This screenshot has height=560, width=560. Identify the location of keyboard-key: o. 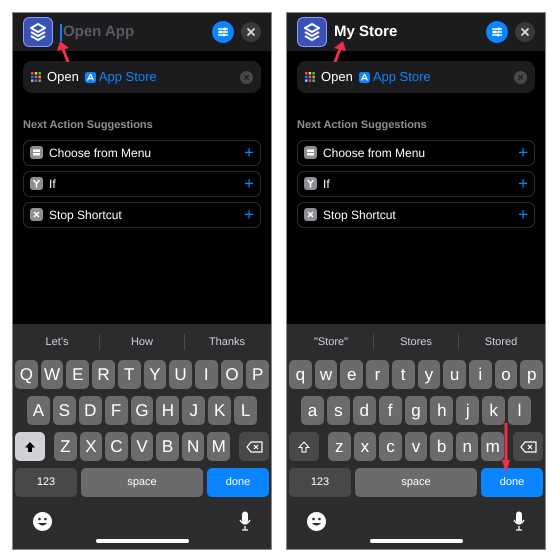
(506, 374).